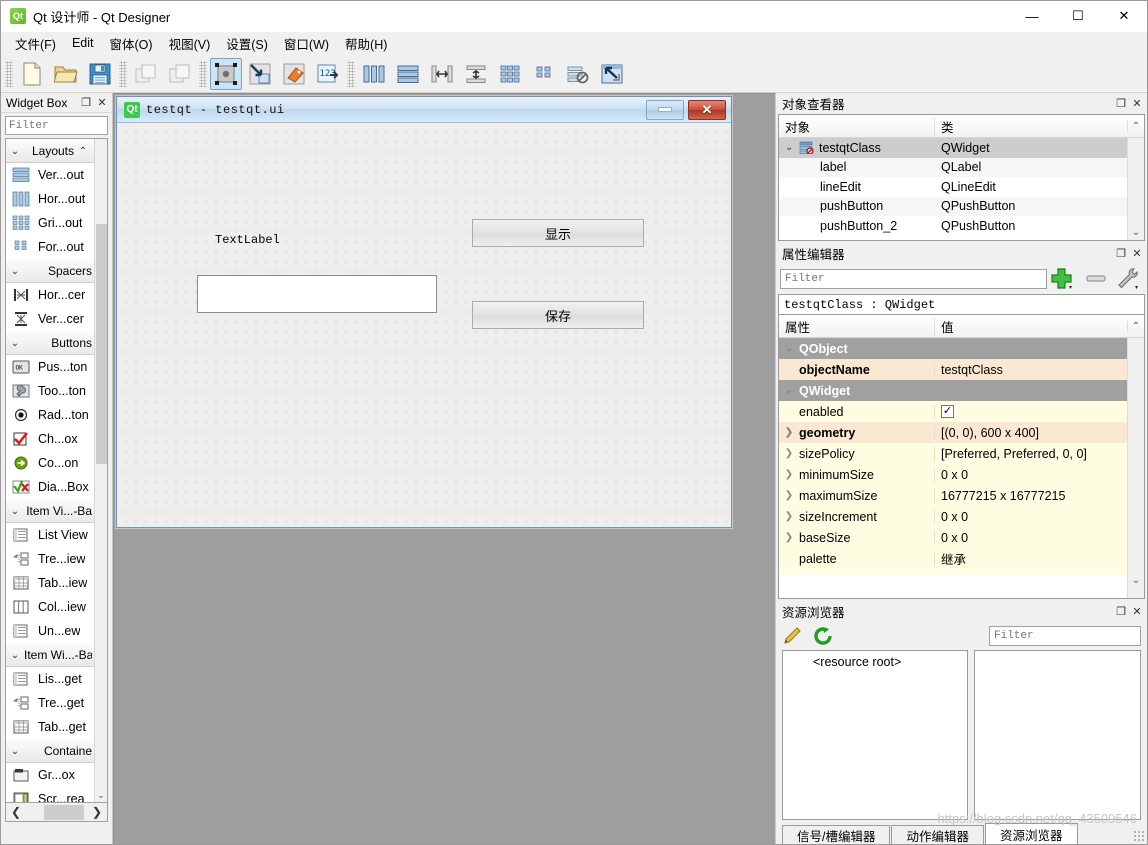 This screenshot has width=1148, height=845. What do you see at coordinates (50, 295) in the screenshot?
I see `widget-item-horizontal-spacer: Hor...cer` at bounding box center [50, 295].